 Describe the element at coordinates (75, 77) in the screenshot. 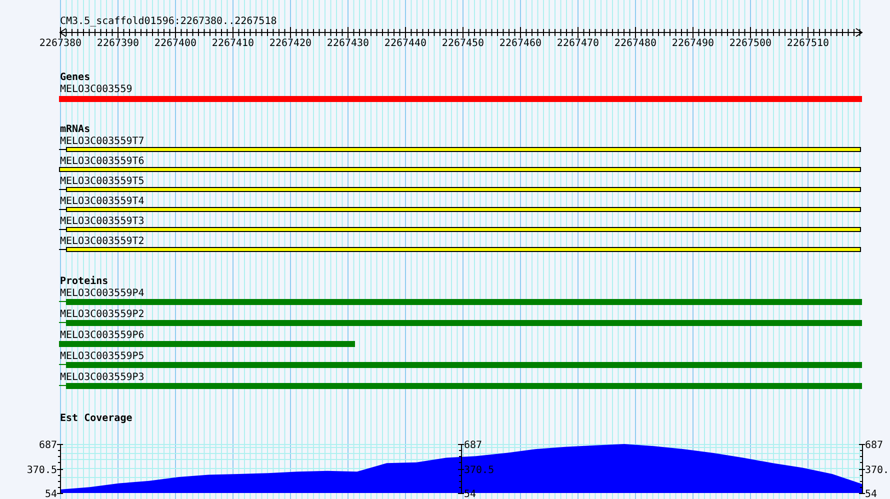

I see `track-heading: Genes` at that location.